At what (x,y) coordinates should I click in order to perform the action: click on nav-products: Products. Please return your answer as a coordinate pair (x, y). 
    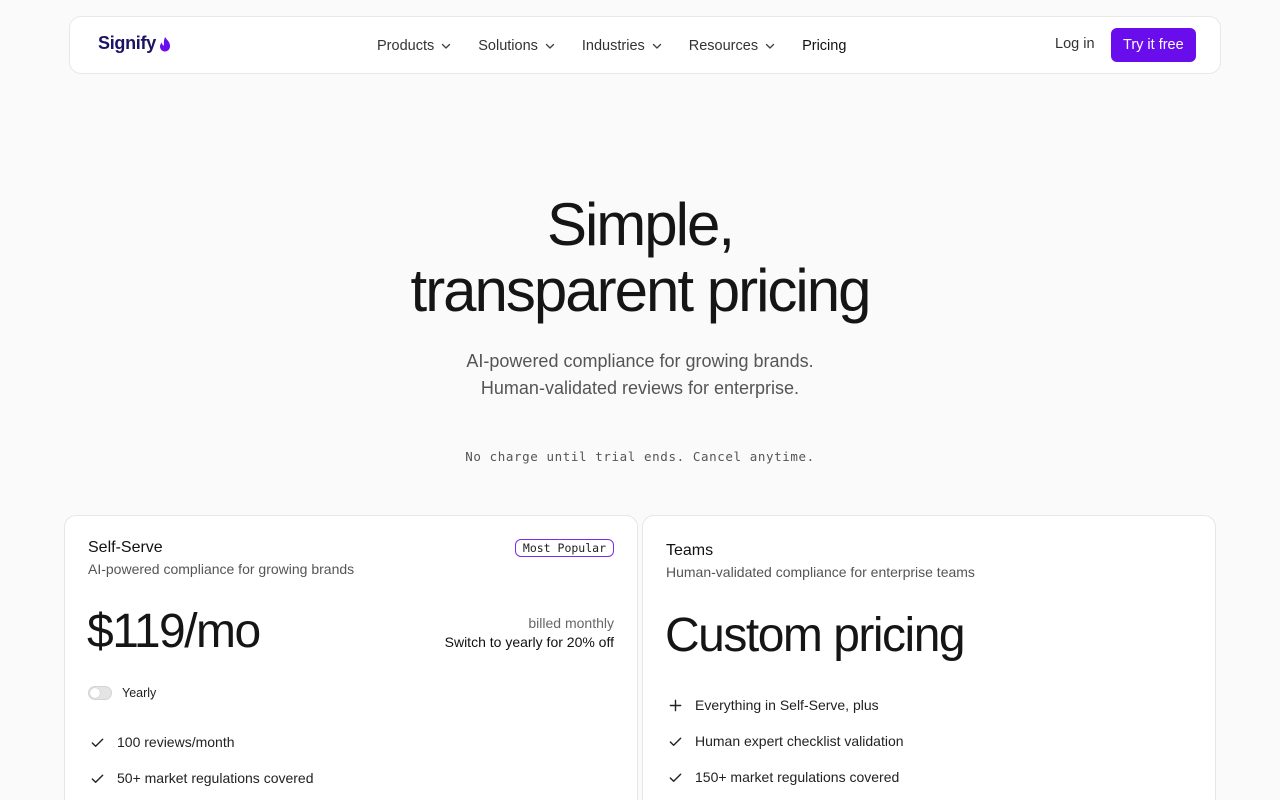
    Looking at the image, I should click on (414, 46).